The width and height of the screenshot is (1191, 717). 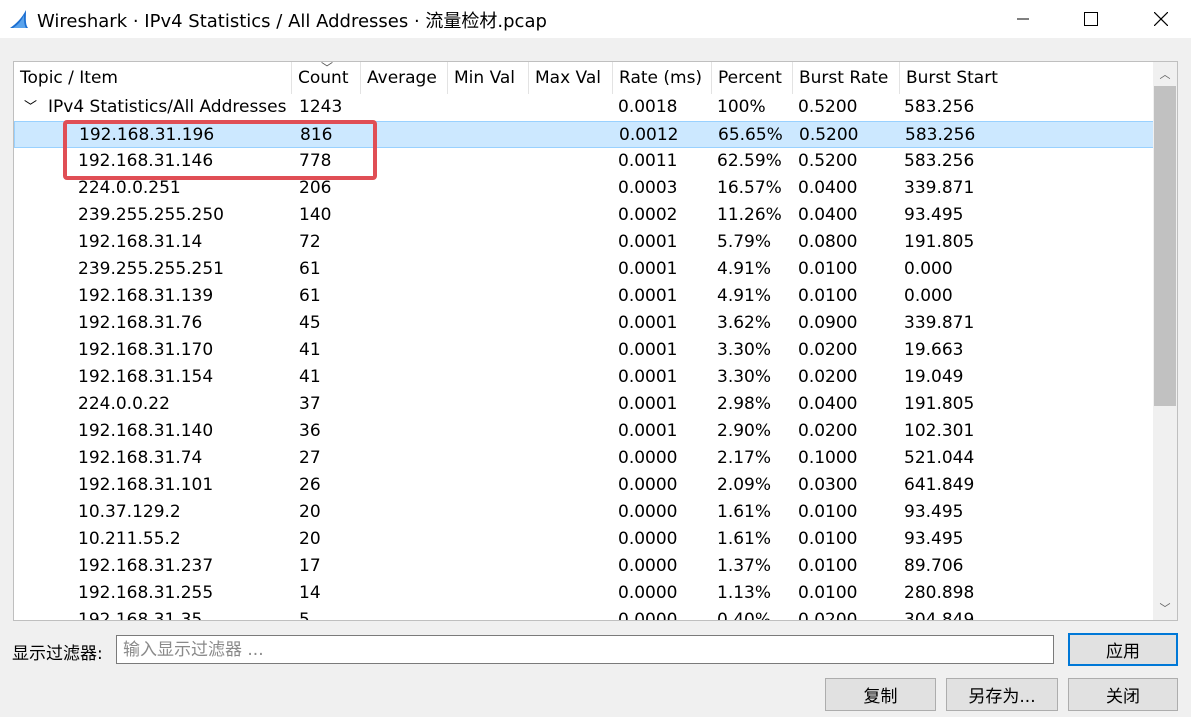 What do you see at coordinates (744, 431) in the screenshot?
I see `row-percent: 2.90%` at bounding box center [744, 431].